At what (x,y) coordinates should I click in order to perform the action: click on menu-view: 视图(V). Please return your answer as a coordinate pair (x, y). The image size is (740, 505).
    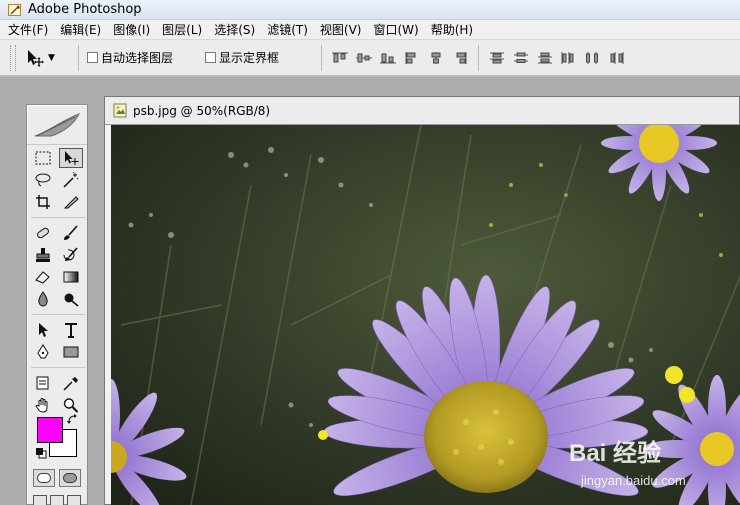
    Looking at the image, I should click on (341, 29).